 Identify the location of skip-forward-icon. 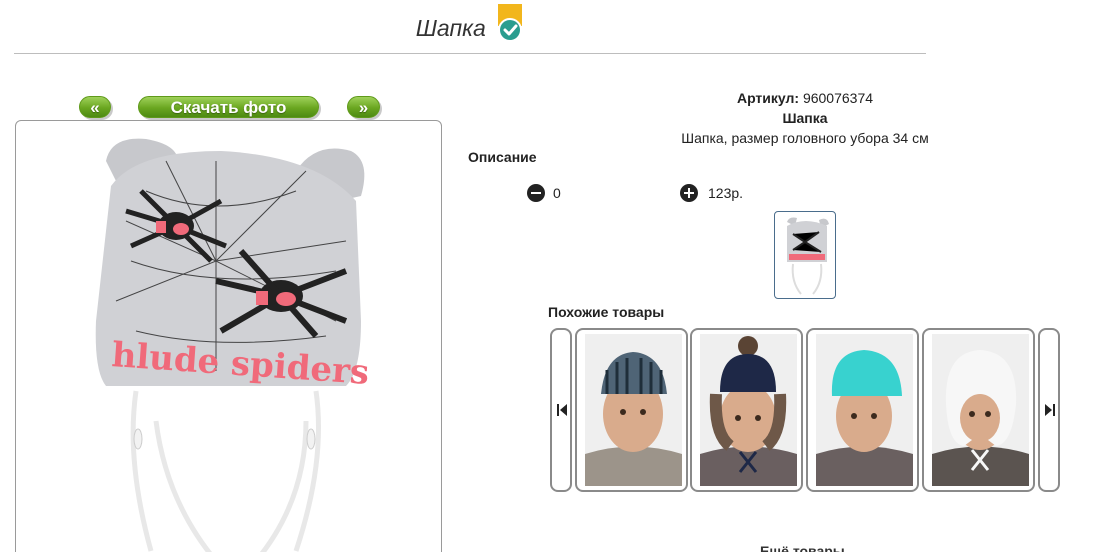
(1050, 410).